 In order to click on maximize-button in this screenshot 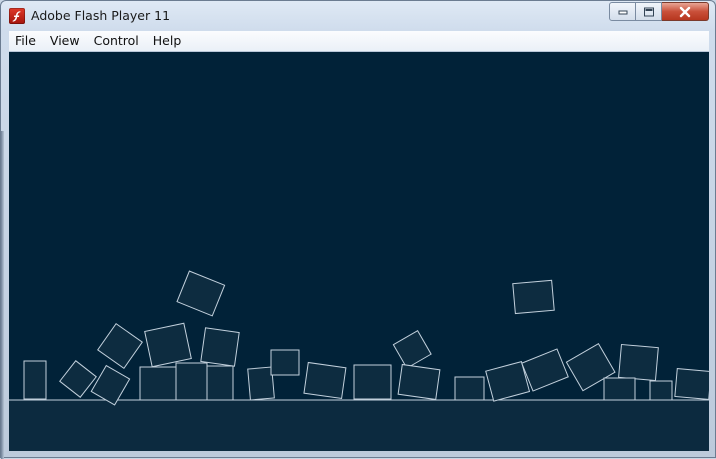, I will do `click(649, 11)`.